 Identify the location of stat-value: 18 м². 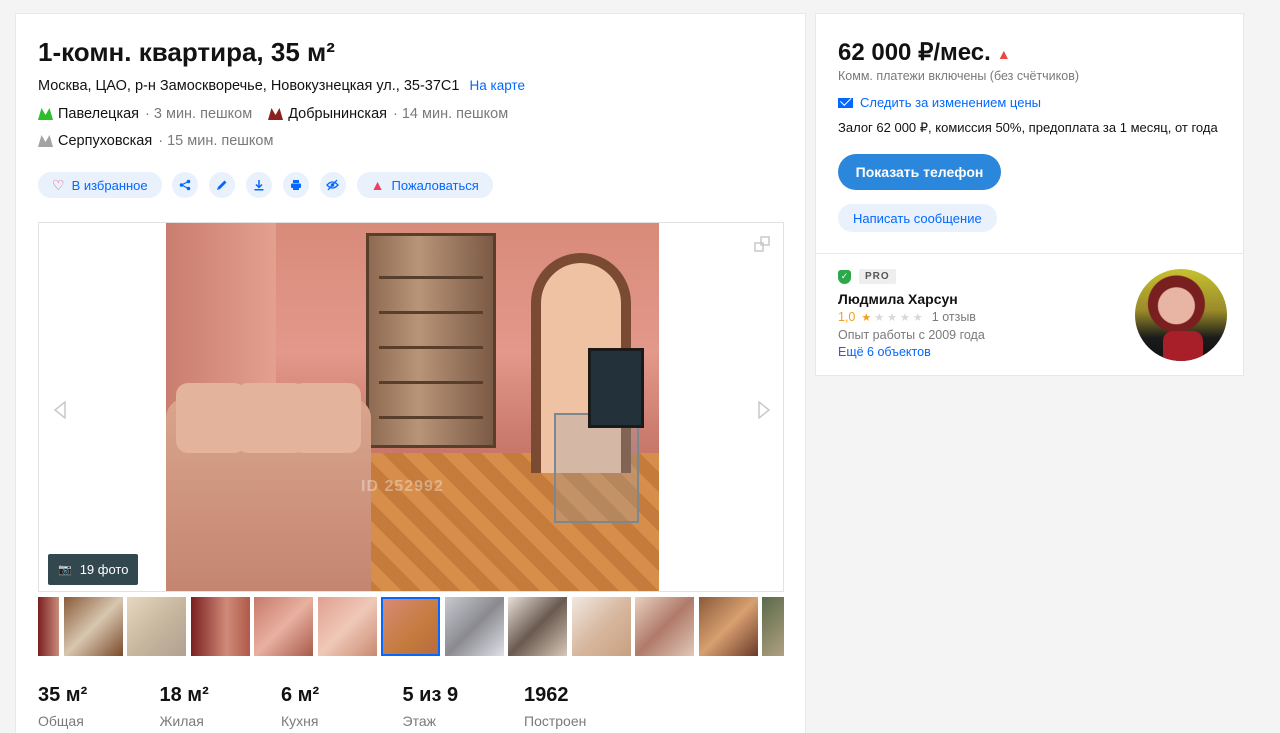
(184, 695).